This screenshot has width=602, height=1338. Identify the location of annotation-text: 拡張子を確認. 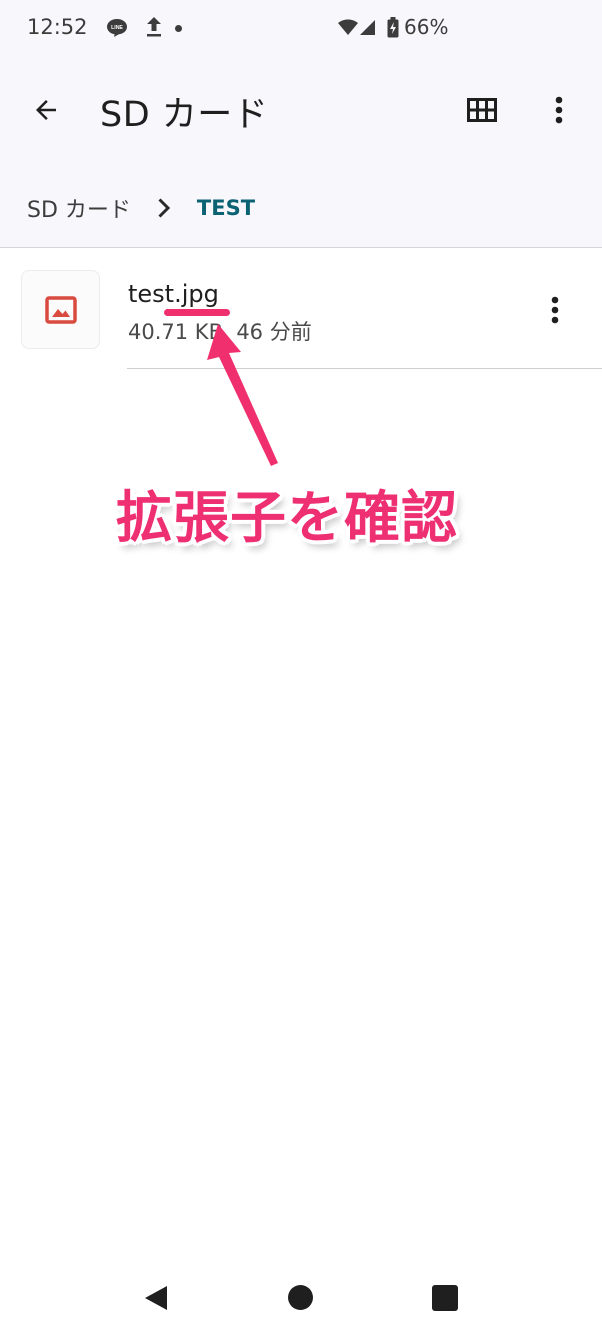
(287, 518).